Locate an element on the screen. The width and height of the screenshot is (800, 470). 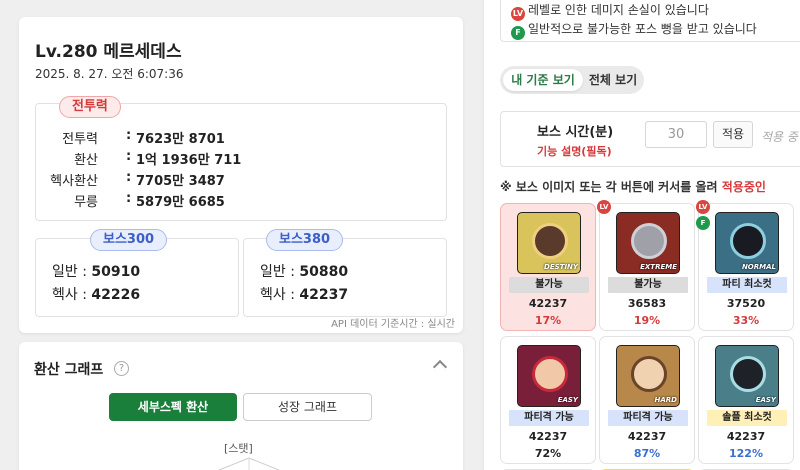
boss380-normal-value: 50880 is located at coordinates (324, 272).